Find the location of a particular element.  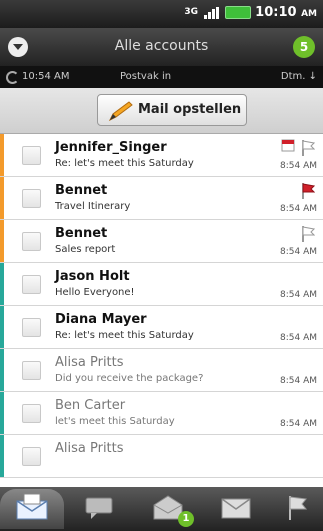

message-row: Bennet Sales report 8:54 AM is located at coordinates (161, 241).